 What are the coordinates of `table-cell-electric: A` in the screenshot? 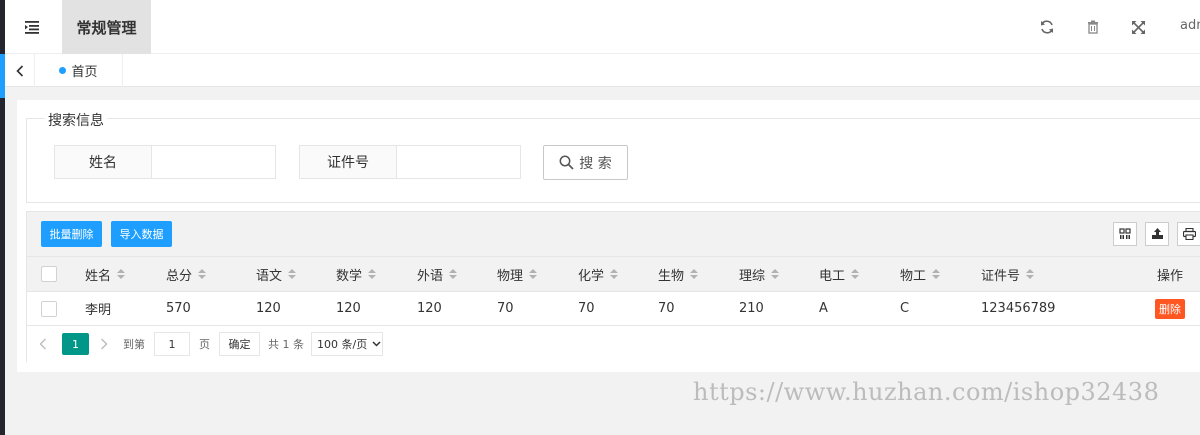 It's located at (823, 308).